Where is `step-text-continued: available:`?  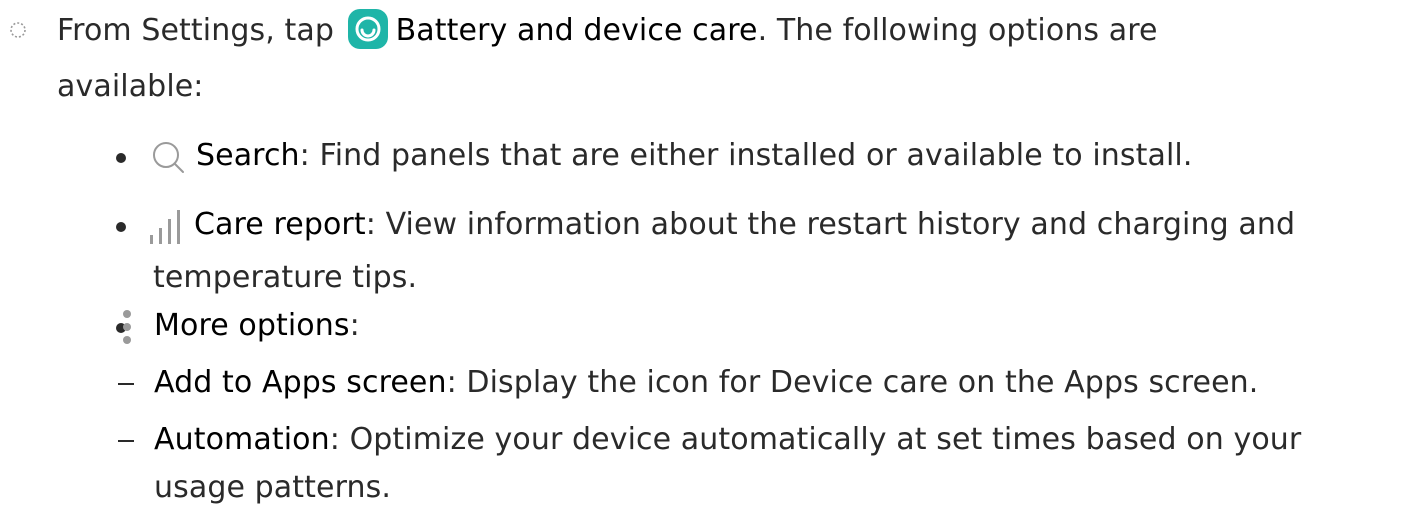
step-text-continued: available: is located at coordinates (130, 86).